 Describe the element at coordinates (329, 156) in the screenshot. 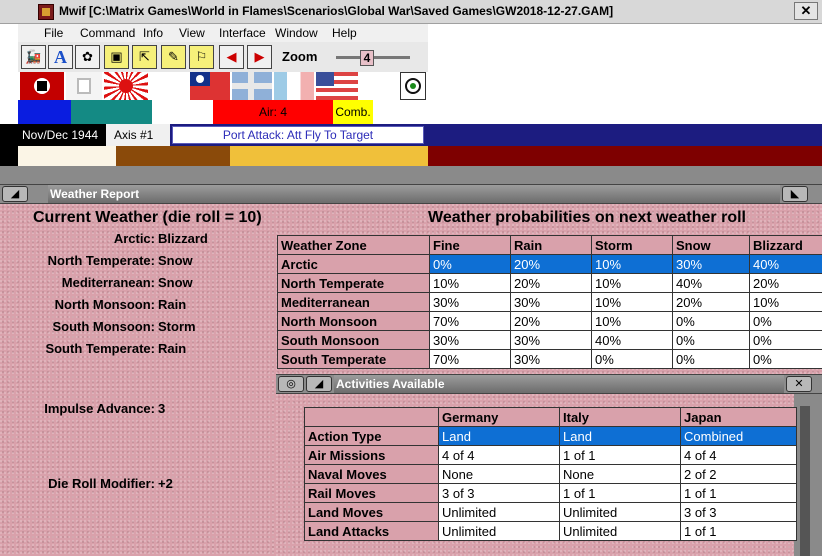

I see `band-yellow` at that location.